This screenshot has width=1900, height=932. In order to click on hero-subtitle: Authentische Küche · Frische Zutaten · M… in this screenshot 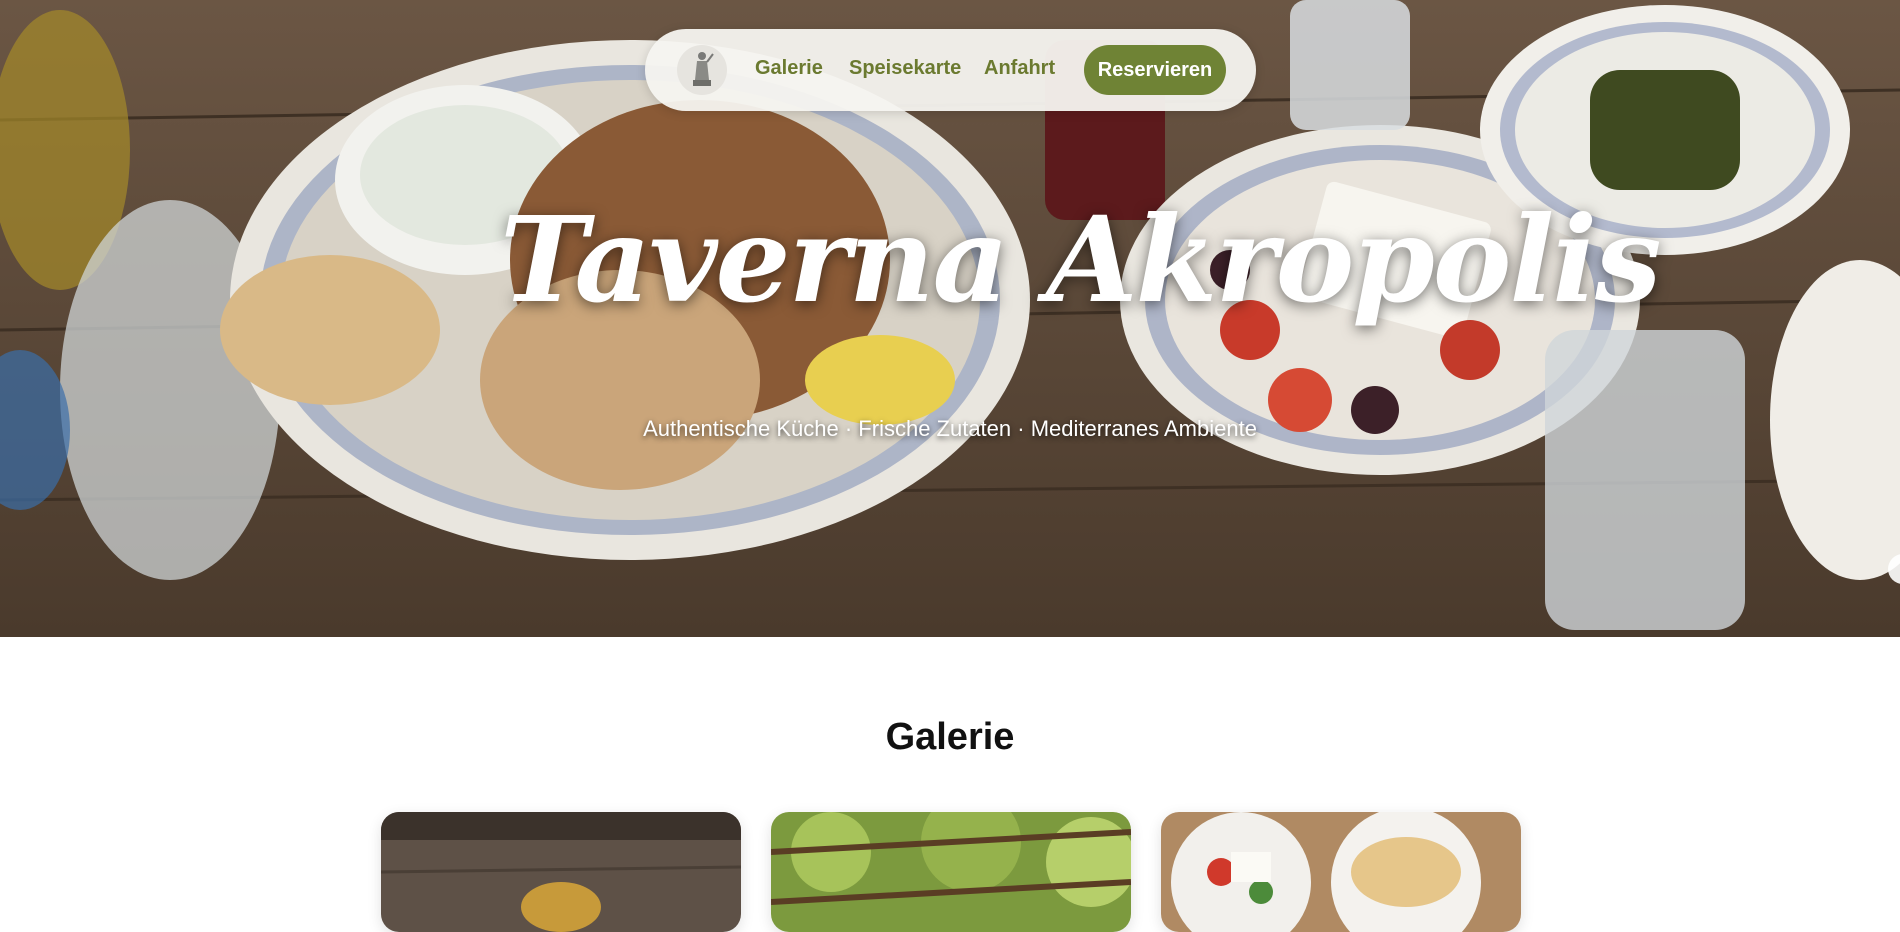, I will do `click(950, 428)`.